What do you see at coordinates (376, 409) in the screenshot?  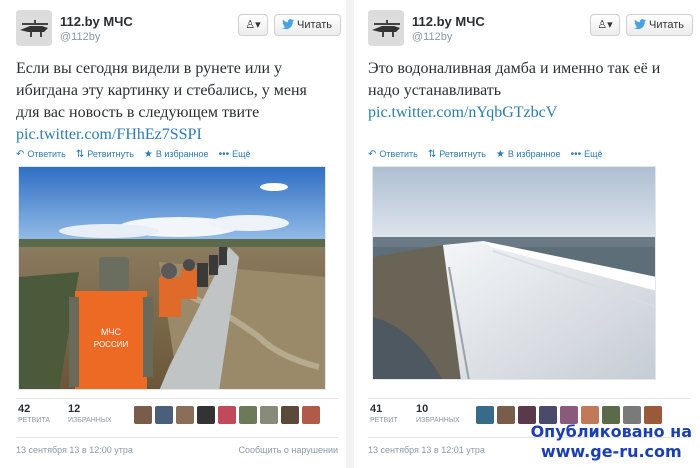 I see `retweet-count-value: 41` at bounding box center [376, 409].